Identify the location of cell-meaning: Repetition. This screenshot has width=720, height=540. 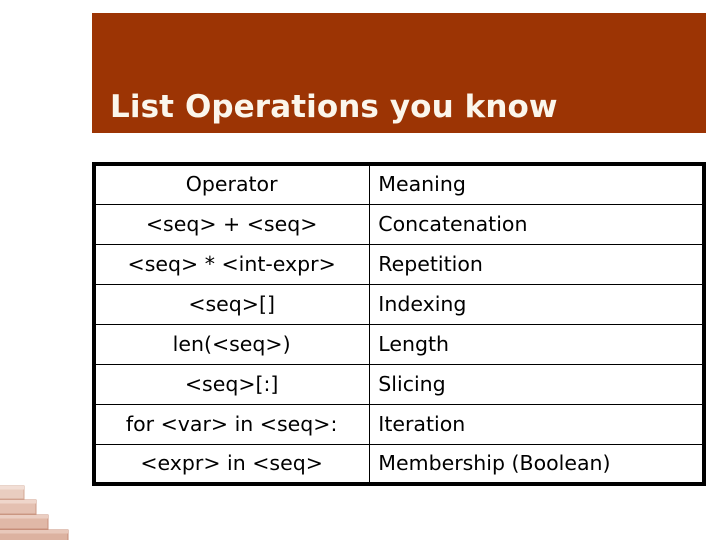
(537, 264).